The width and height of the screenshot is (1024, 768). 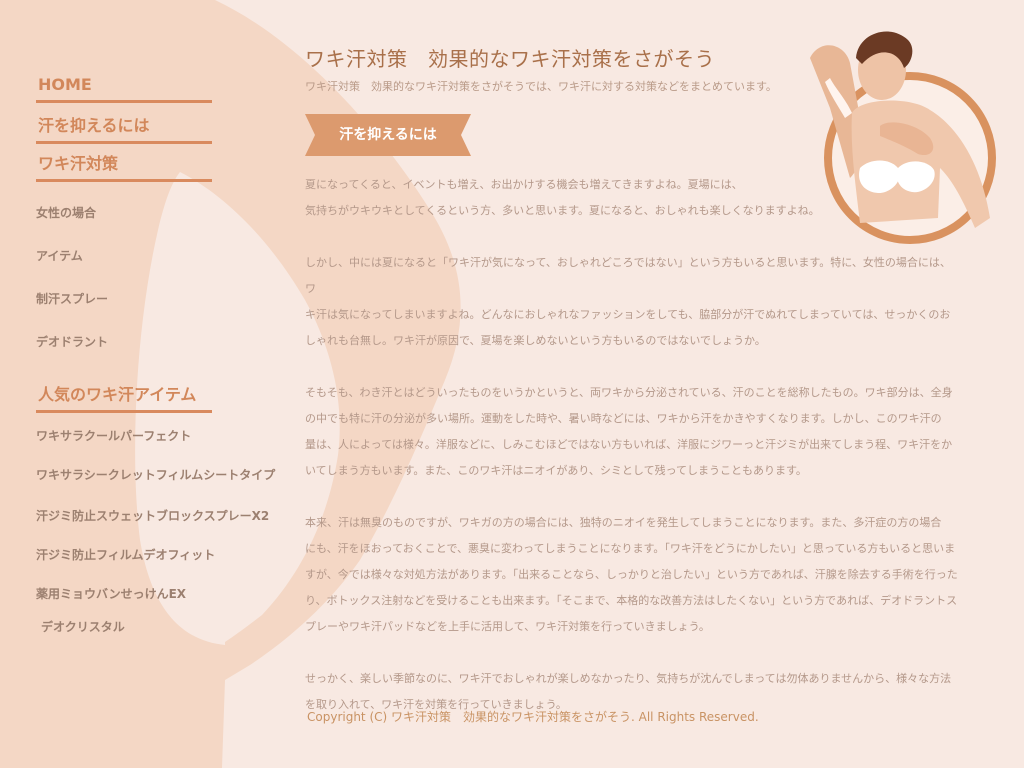 What do you see at coordinates (524, 184) in the screenshot?
I see `text-line: 夏になってくると、イベントも増え、お出かけする機会も増えてきますよね。夏場には、` at bounding box center [524, 184].